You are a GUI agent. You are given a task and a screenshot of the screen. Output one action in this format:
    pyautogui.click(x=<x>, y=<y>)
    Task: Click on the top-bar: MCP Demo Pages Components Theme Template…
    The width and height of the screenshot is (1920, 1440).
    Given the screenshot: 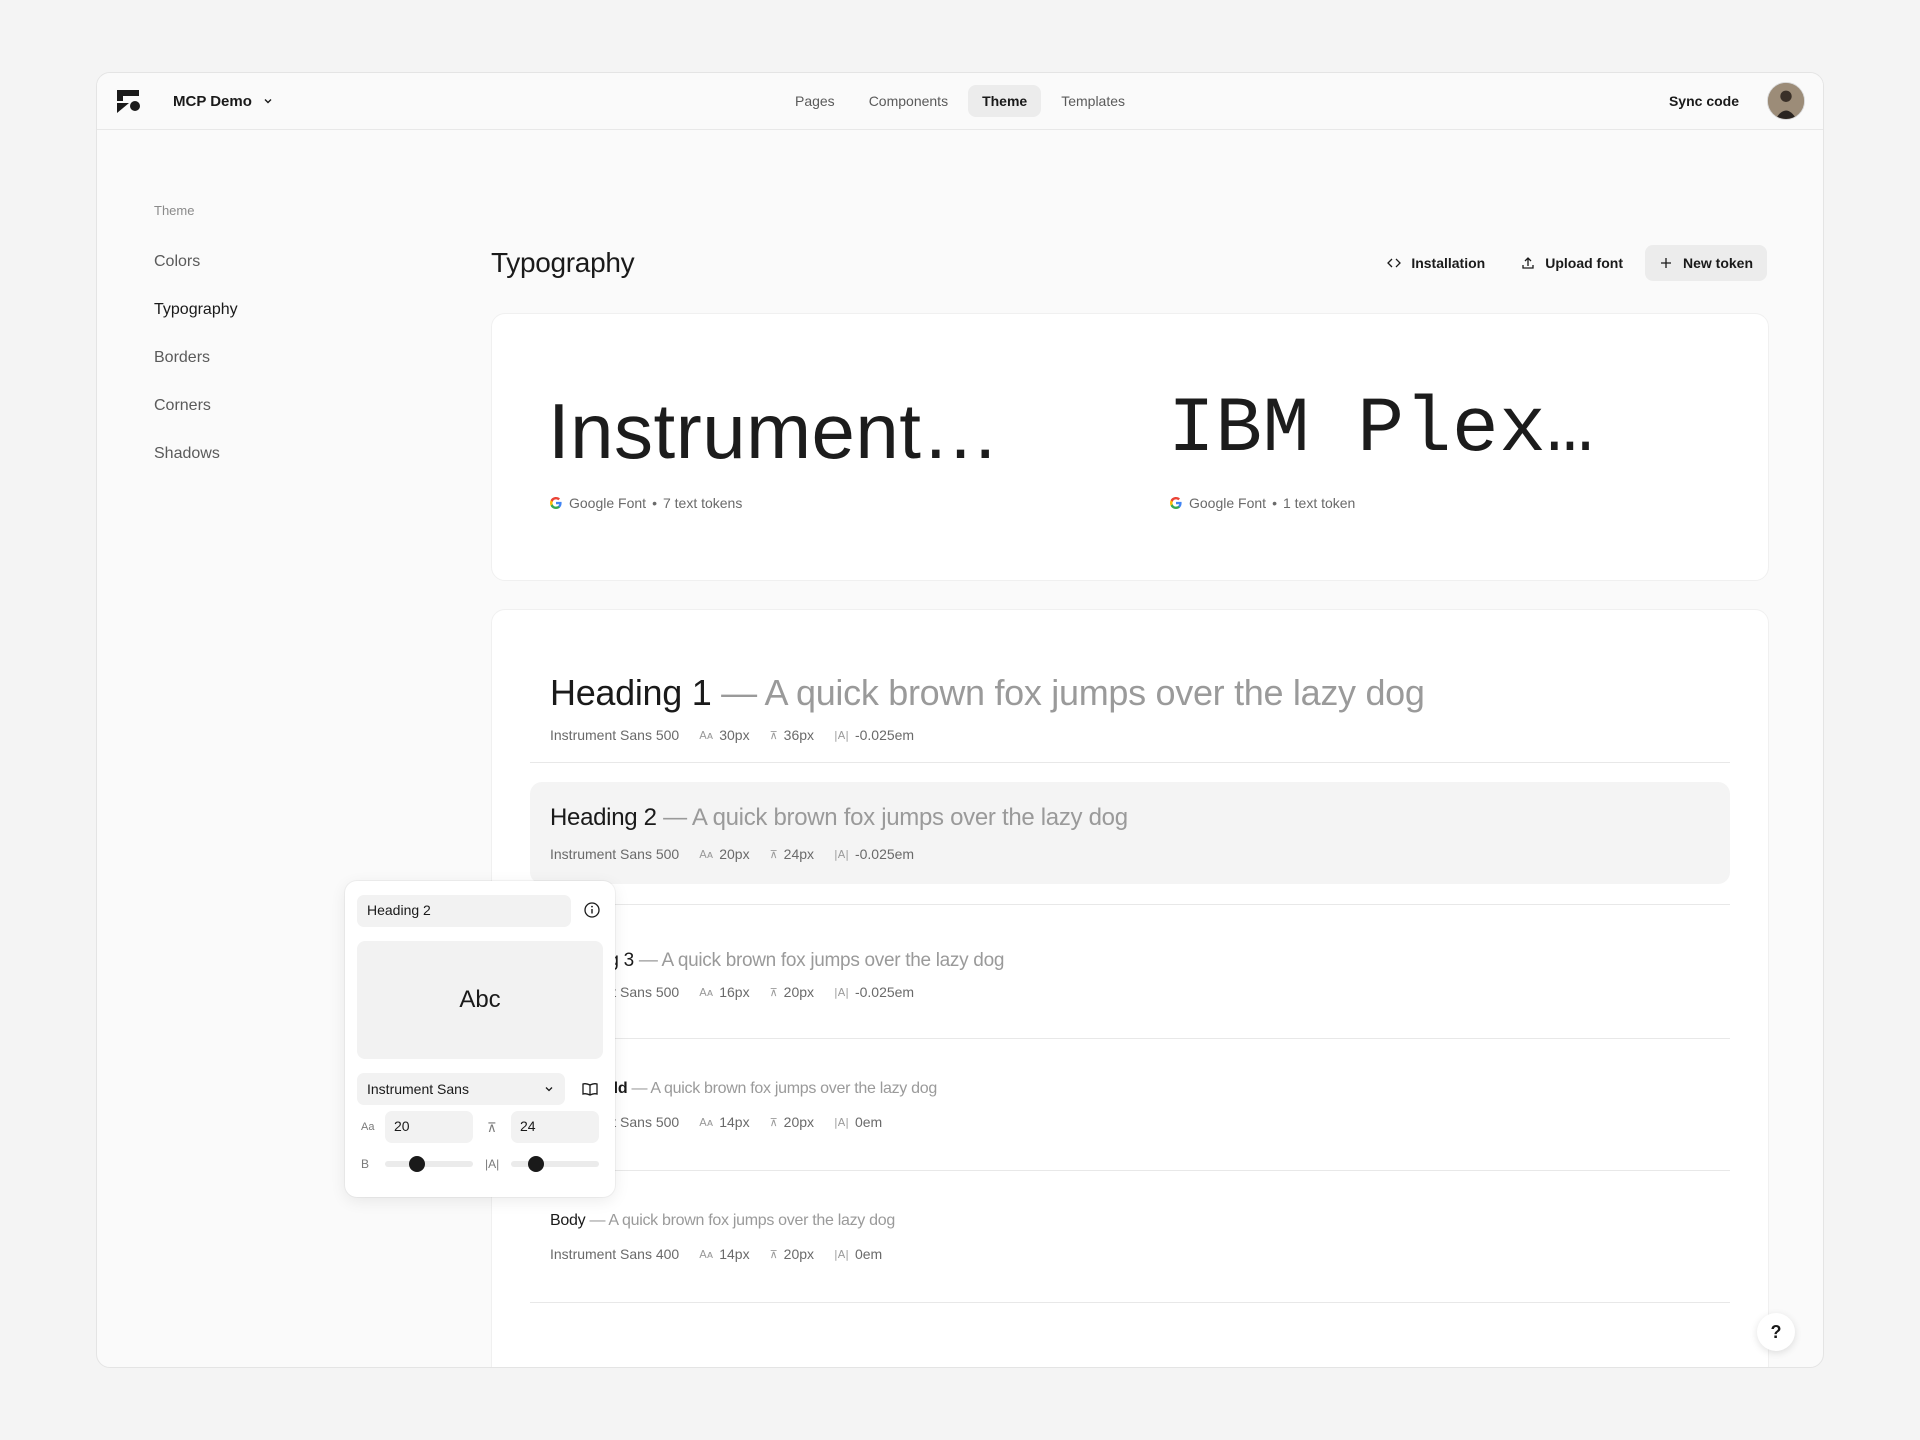 What is the action you would take?
    pyautogui.click(x=960, y=101)
    